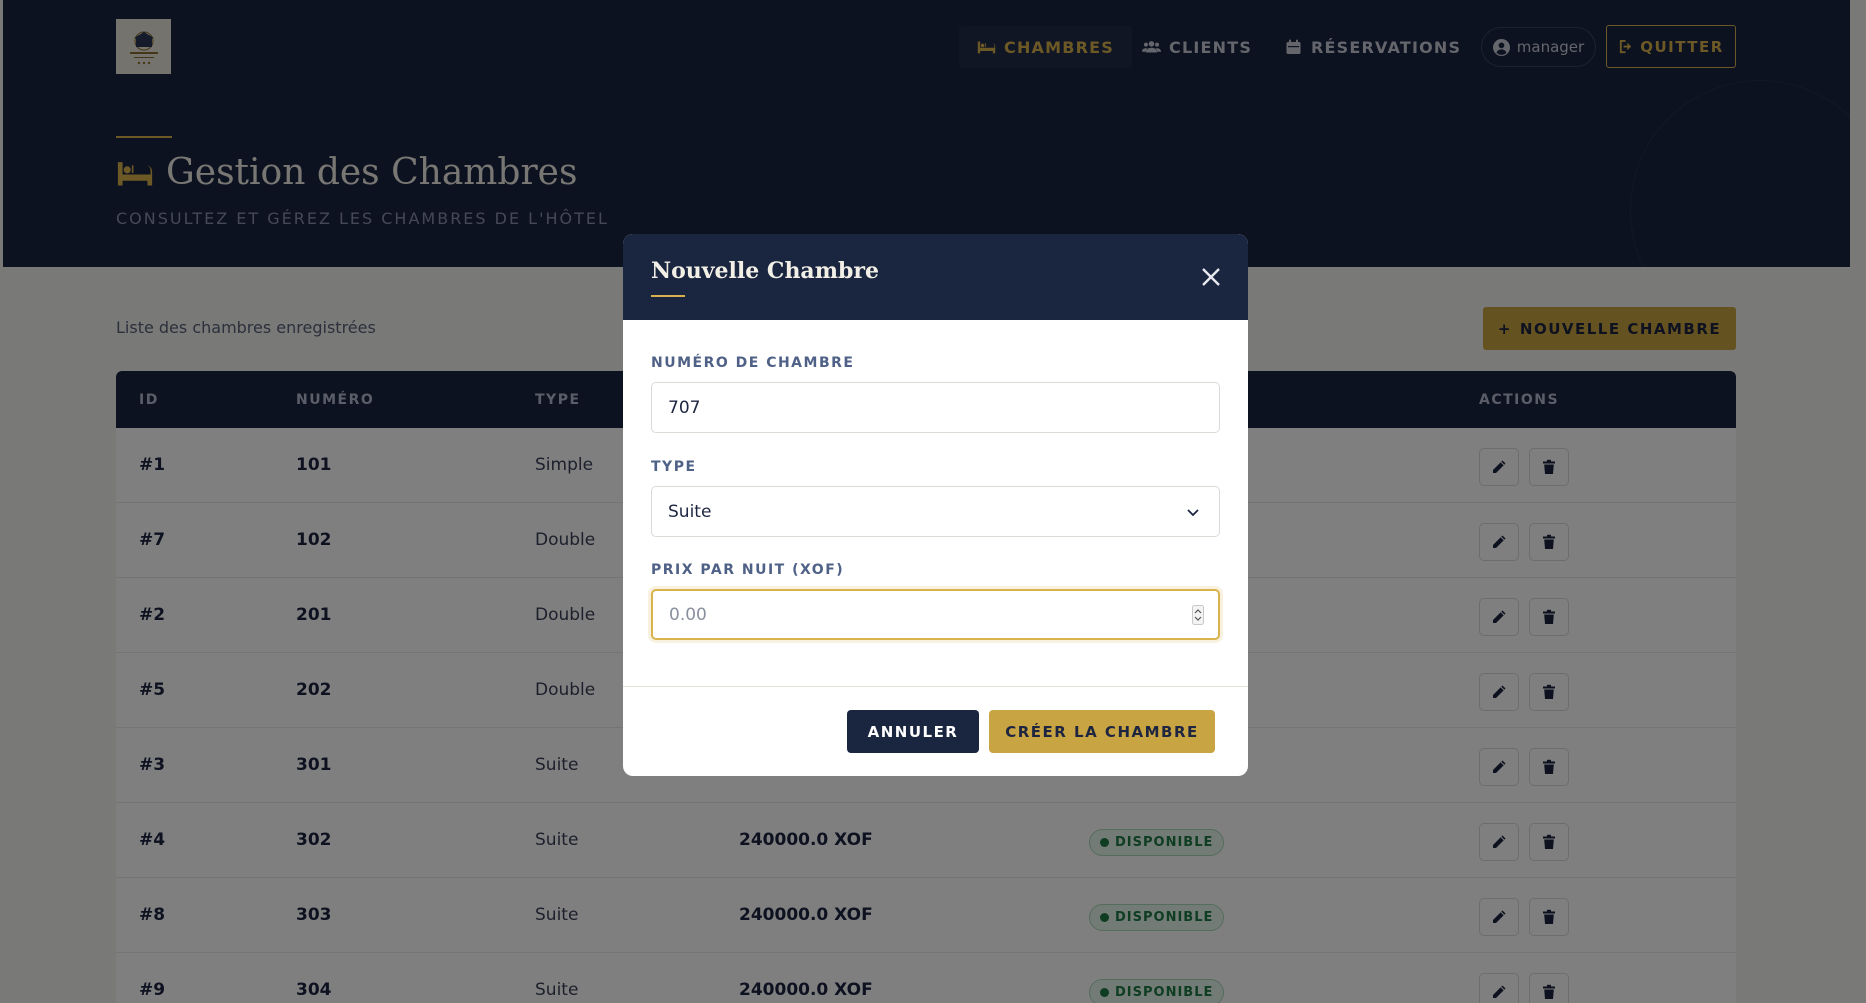  I want to click on type-select: Suite, so click(935, 511).